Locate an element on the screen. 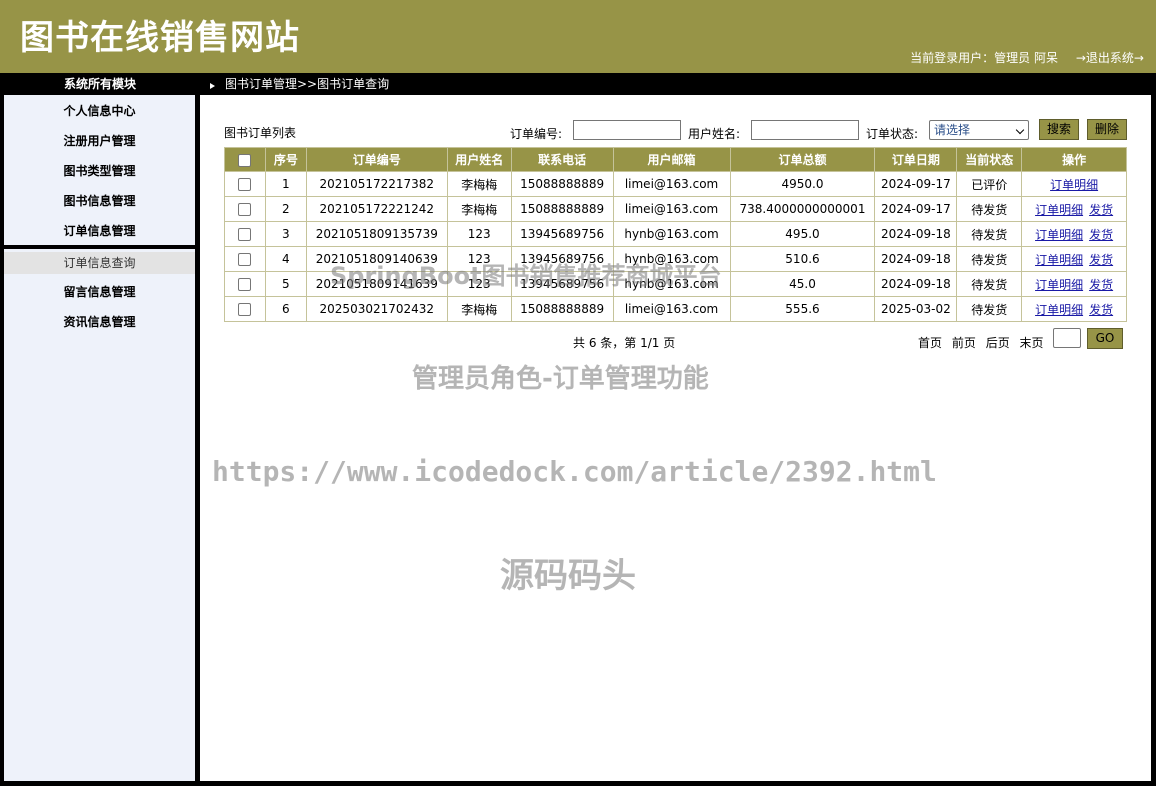  column-header: 序号 is located at coordinates (285, 159).